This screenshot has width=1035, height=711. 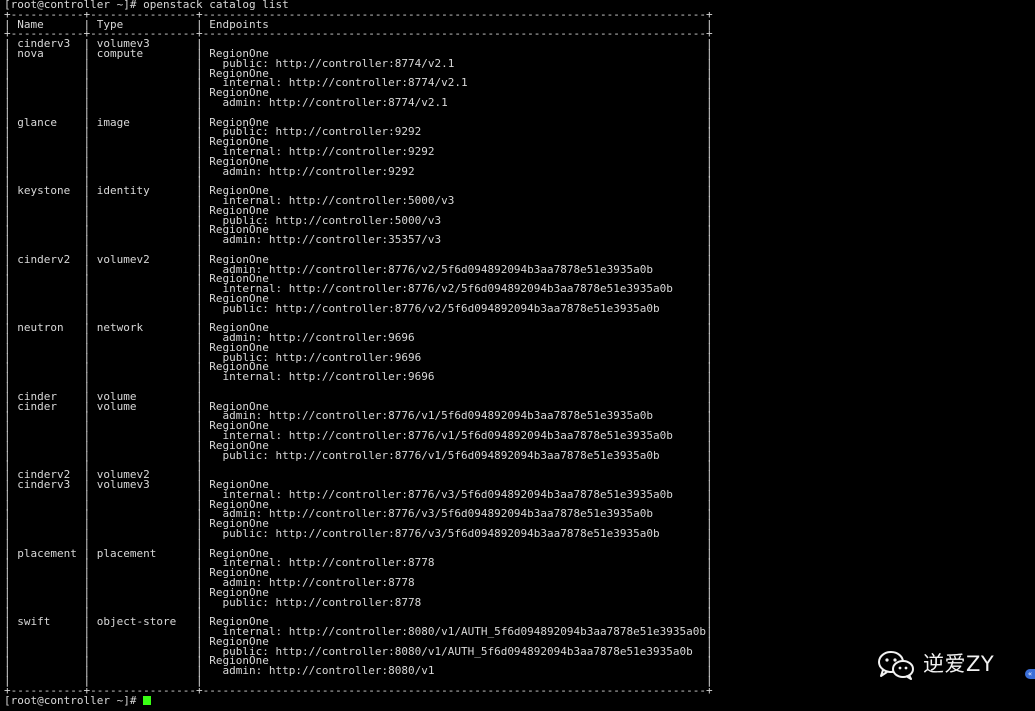 I want to click on watermark: 逆爱ZY, so click(x=935, y=665).